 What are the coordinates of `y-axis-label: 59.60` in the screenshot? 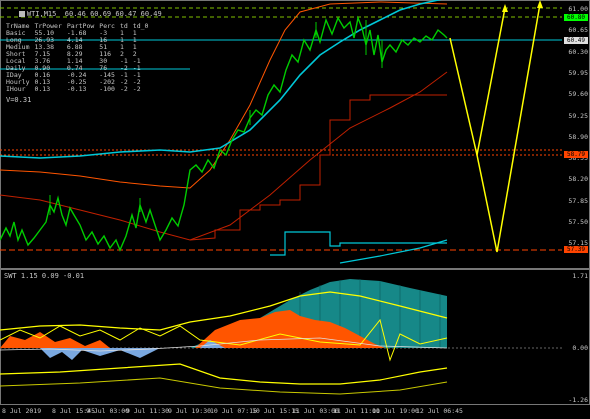 It's located at (578, 94).